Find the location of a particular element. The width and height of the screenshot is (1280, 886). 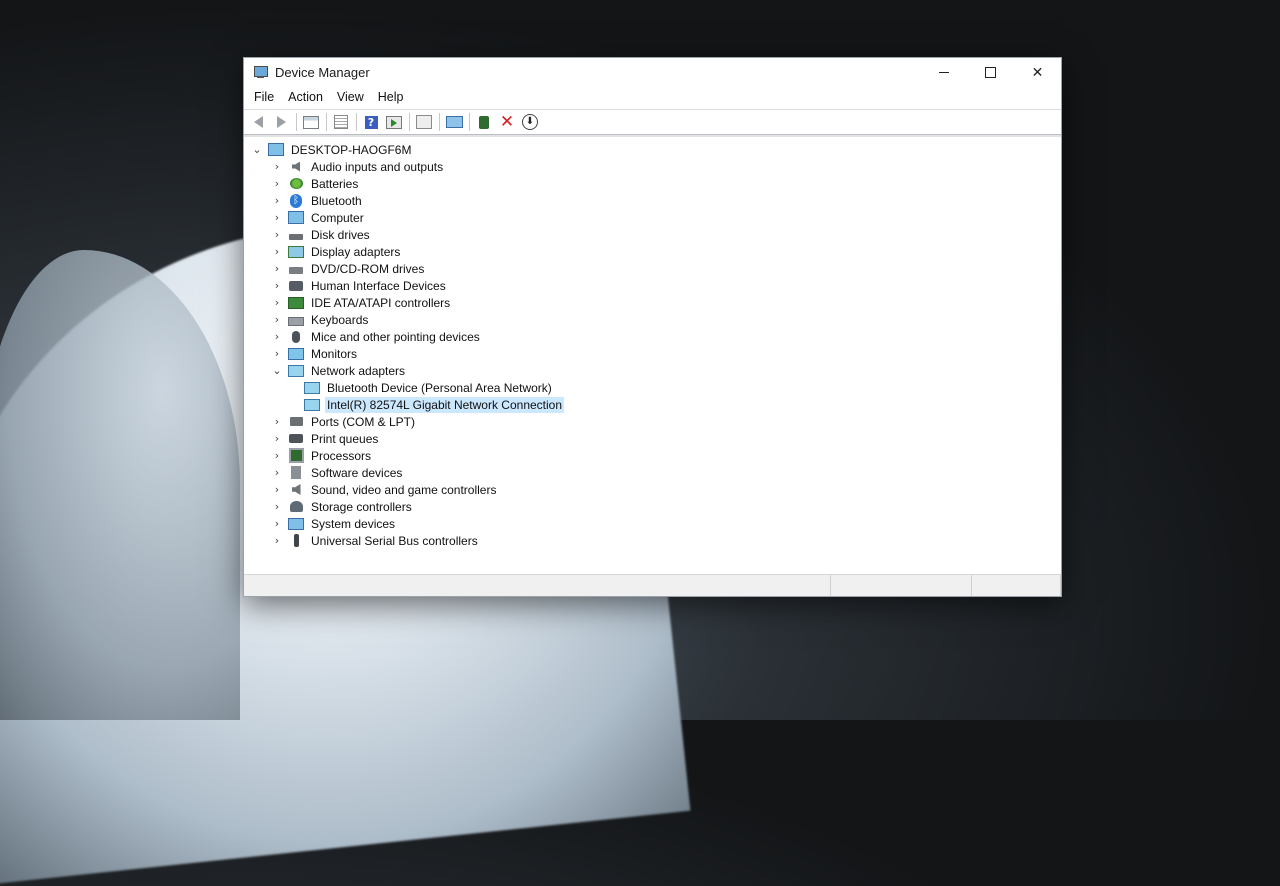

properties-icon is located at coordinates (341, 122).